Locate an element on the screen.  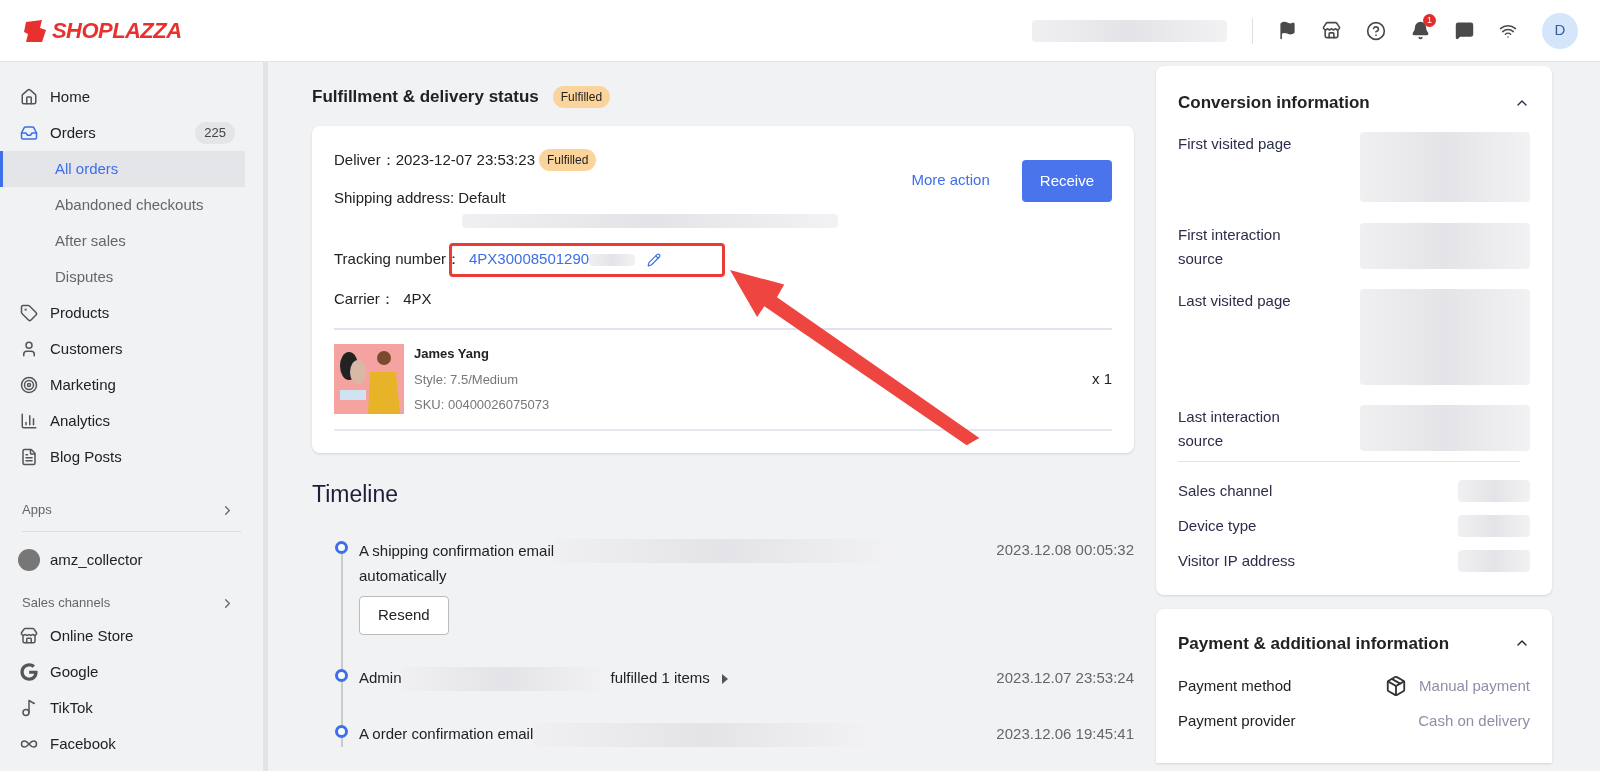
carrier: Carrier： 4PX is located at coordinates (383, 298).